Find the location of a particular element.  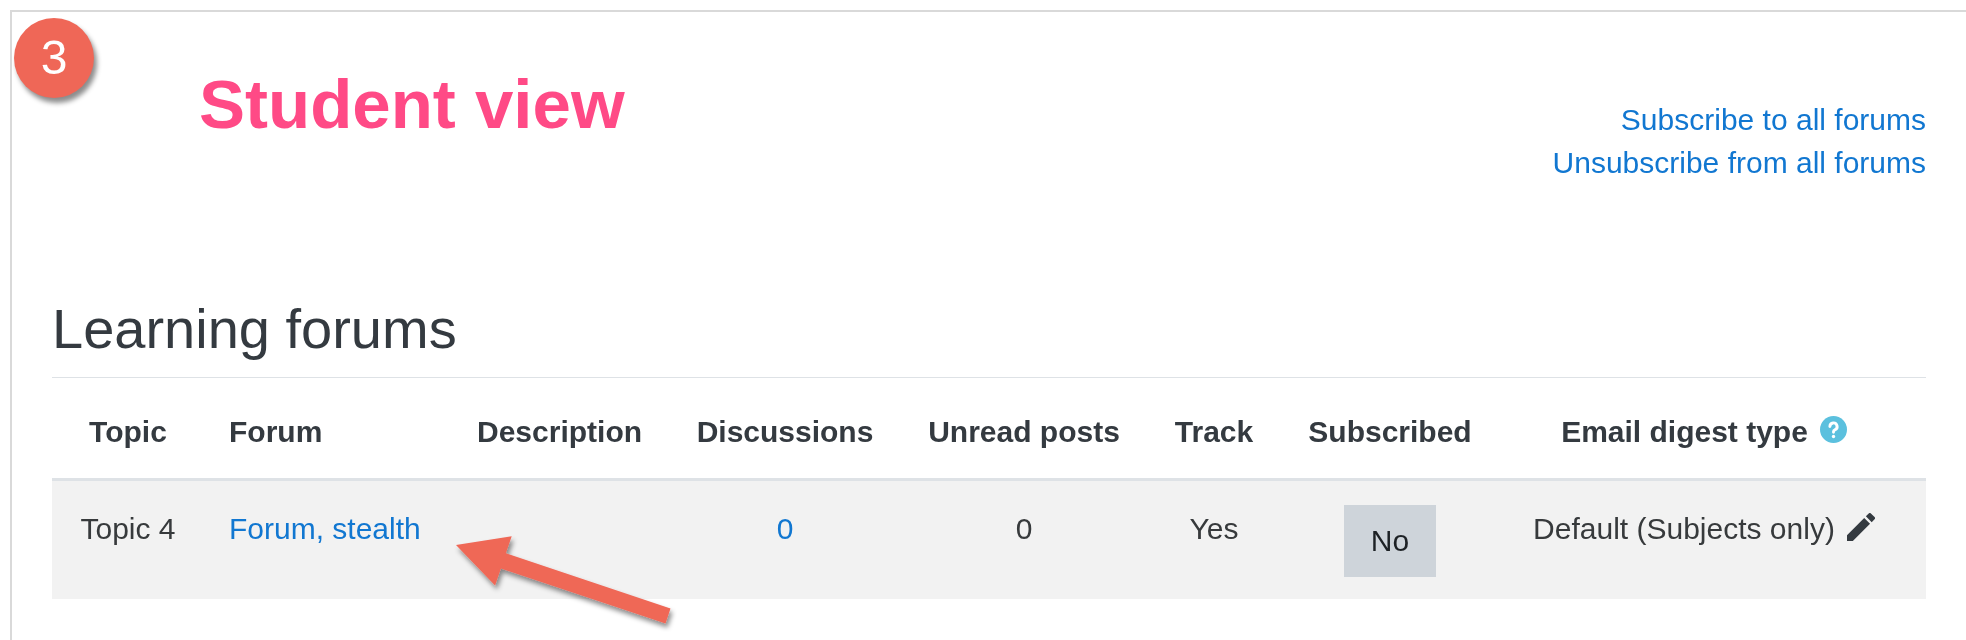

pencil-icon is located at coordinates (1860, 527).